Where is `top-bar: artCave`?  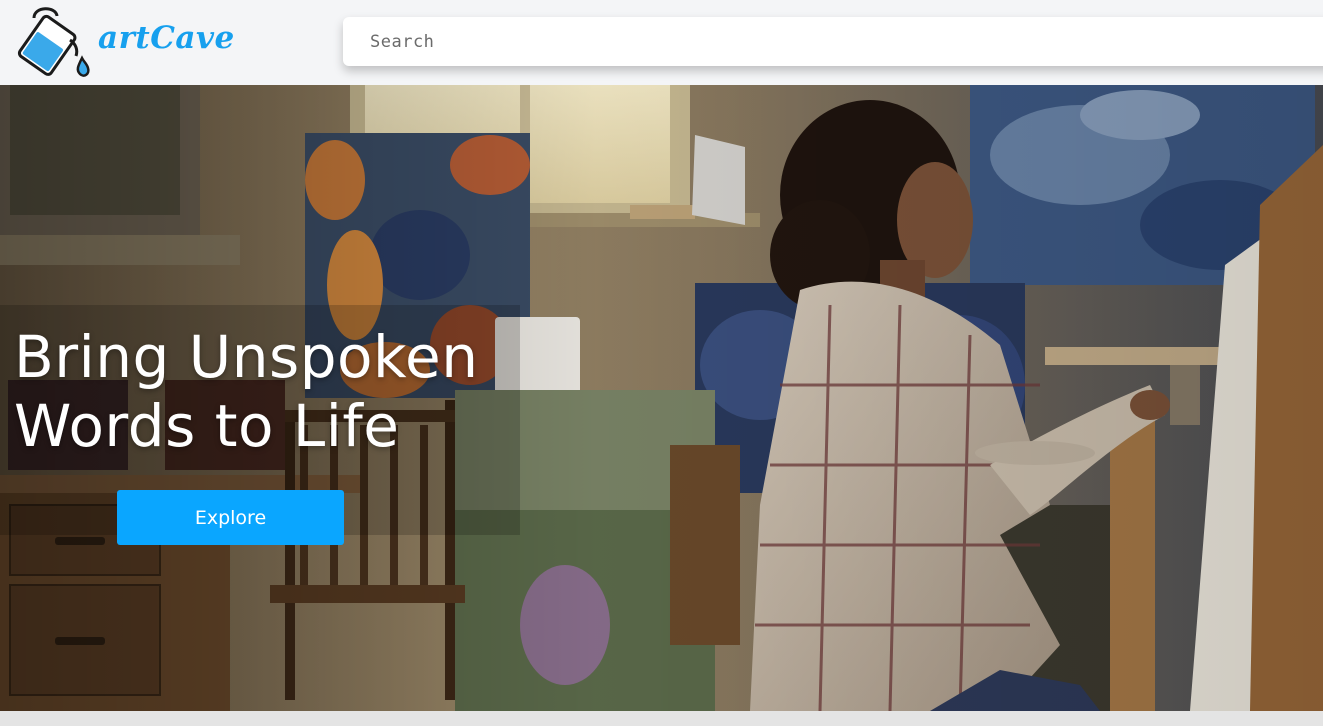 top-bar: artCave is located at coordinates (661, 42).